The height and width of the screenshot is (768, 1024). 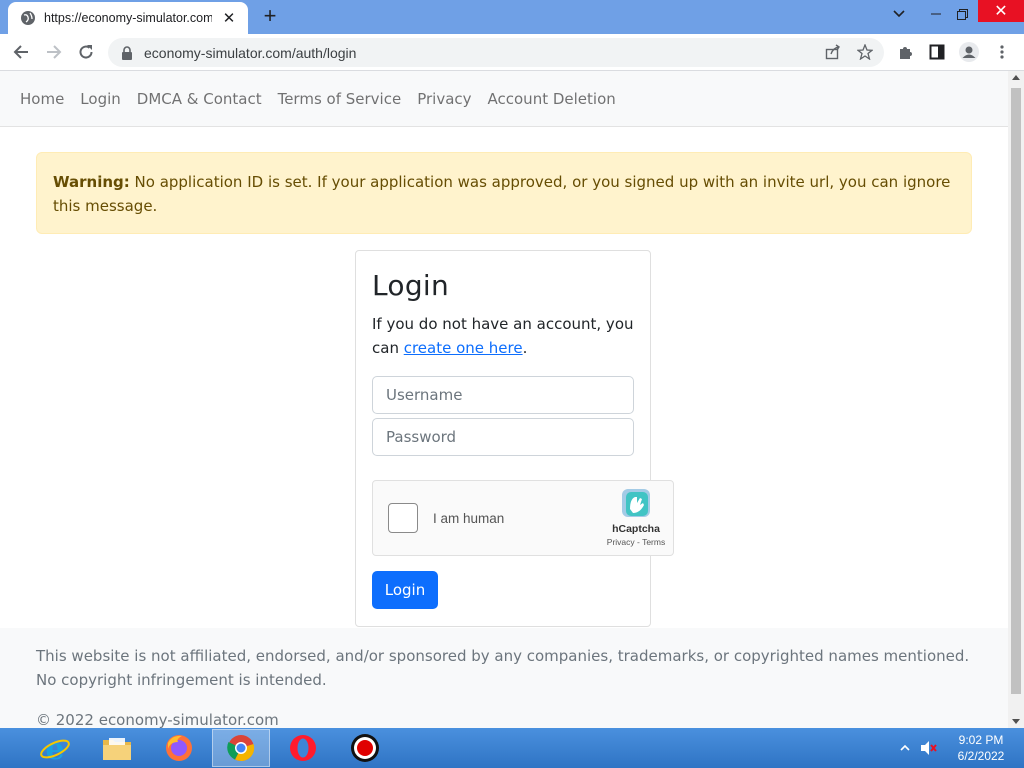 I want to click on new-tab-button: +, so click(x=270, y=16).